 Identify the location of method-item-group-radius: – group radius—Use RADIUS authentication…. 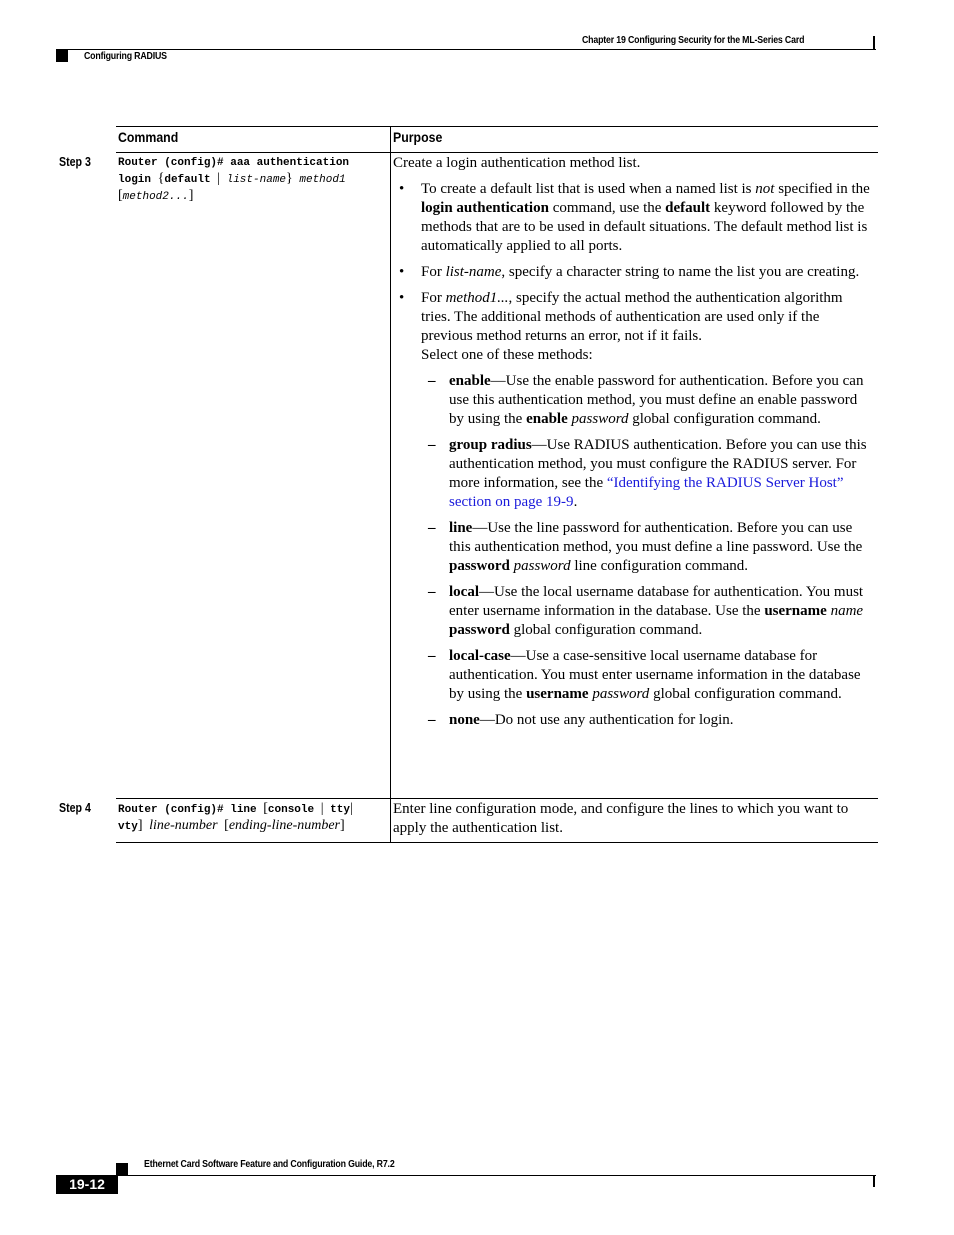
(633, 474).